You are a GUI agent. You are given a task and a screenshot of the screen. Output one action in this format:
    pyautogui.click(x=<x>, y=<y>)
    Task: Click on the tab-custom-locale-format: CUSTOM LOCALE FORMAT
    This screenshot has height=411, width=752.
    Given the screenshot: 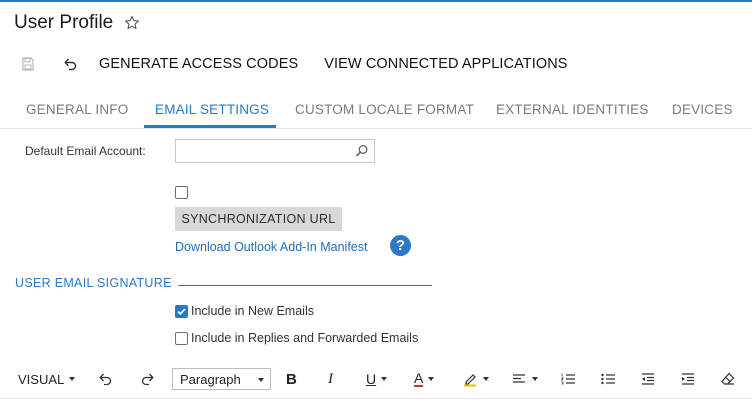 What is the action you would take?
    pyautogui.click(x=384, y=109)
    